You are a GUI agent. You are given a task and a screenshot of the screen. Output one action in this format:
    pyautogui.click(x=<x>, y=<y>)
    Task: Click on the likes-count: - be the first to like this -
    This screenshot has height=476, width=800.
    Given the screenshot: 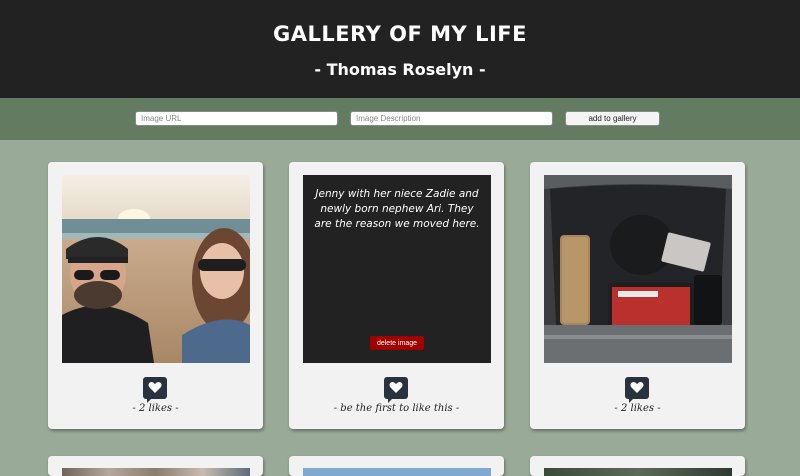 What is the action you would take?
    pyautogui.click(x=396, y=408)
    